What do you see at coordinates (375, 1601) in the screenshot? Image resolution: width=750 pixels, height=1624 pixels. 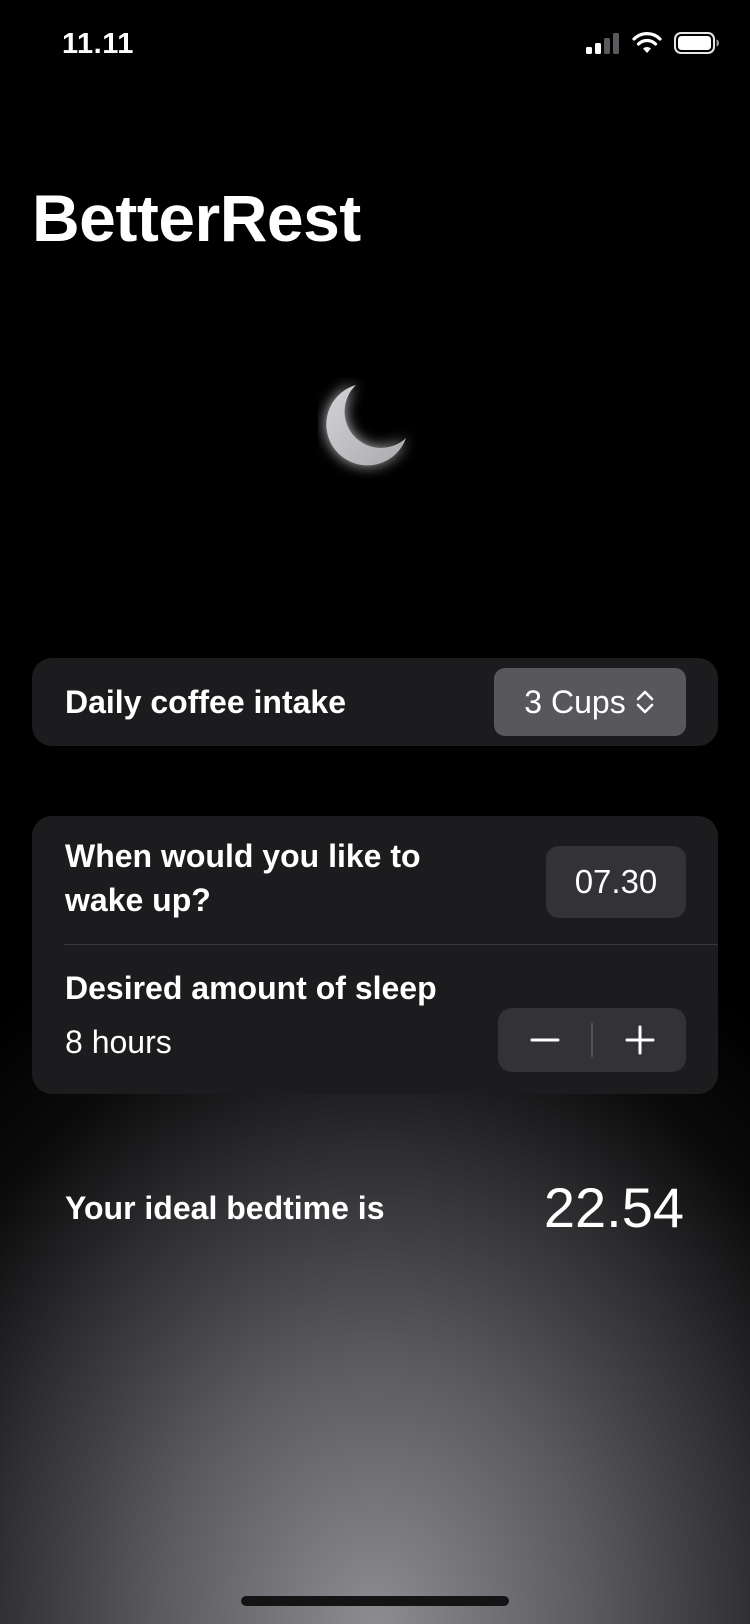 I see `home-indicator` at bounding box center [375, 1601].